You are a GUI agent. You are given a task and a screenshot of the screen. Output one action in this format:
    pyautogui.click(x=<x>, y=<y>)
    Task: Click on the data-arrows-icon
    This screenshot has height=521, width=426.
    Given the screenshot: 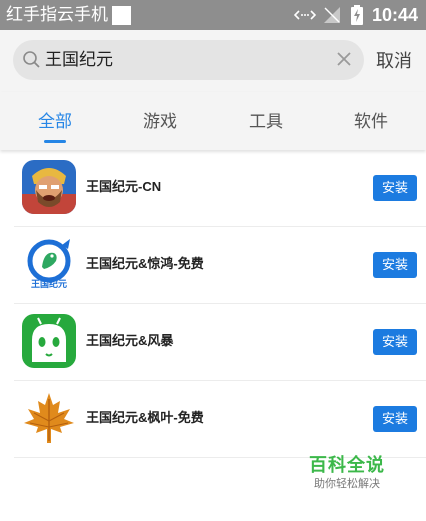 What is the action you would take?
    pyautogui.click(x=304, y=15)
    